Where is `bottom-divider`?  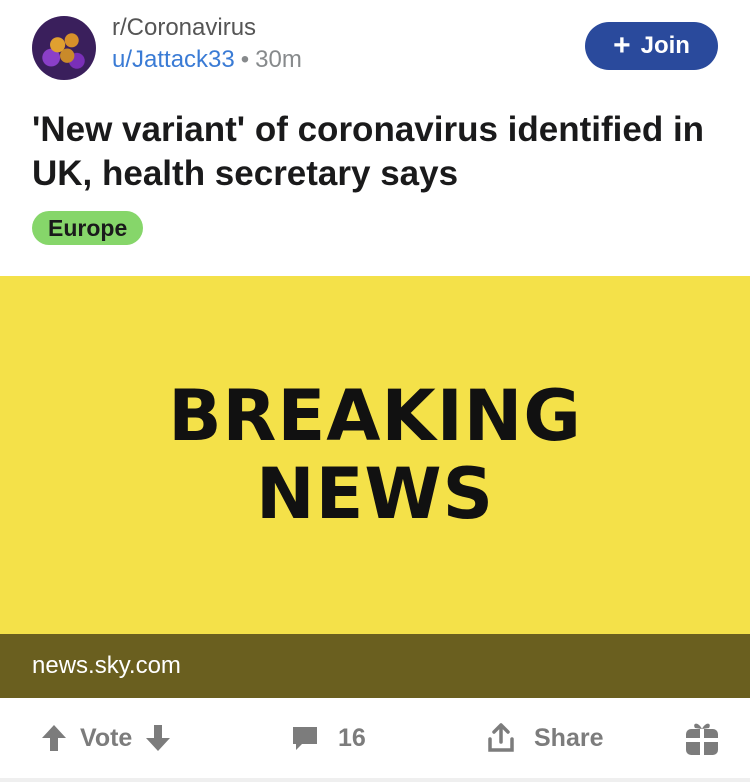
bottom-divider is located at coordinates (375, 780).